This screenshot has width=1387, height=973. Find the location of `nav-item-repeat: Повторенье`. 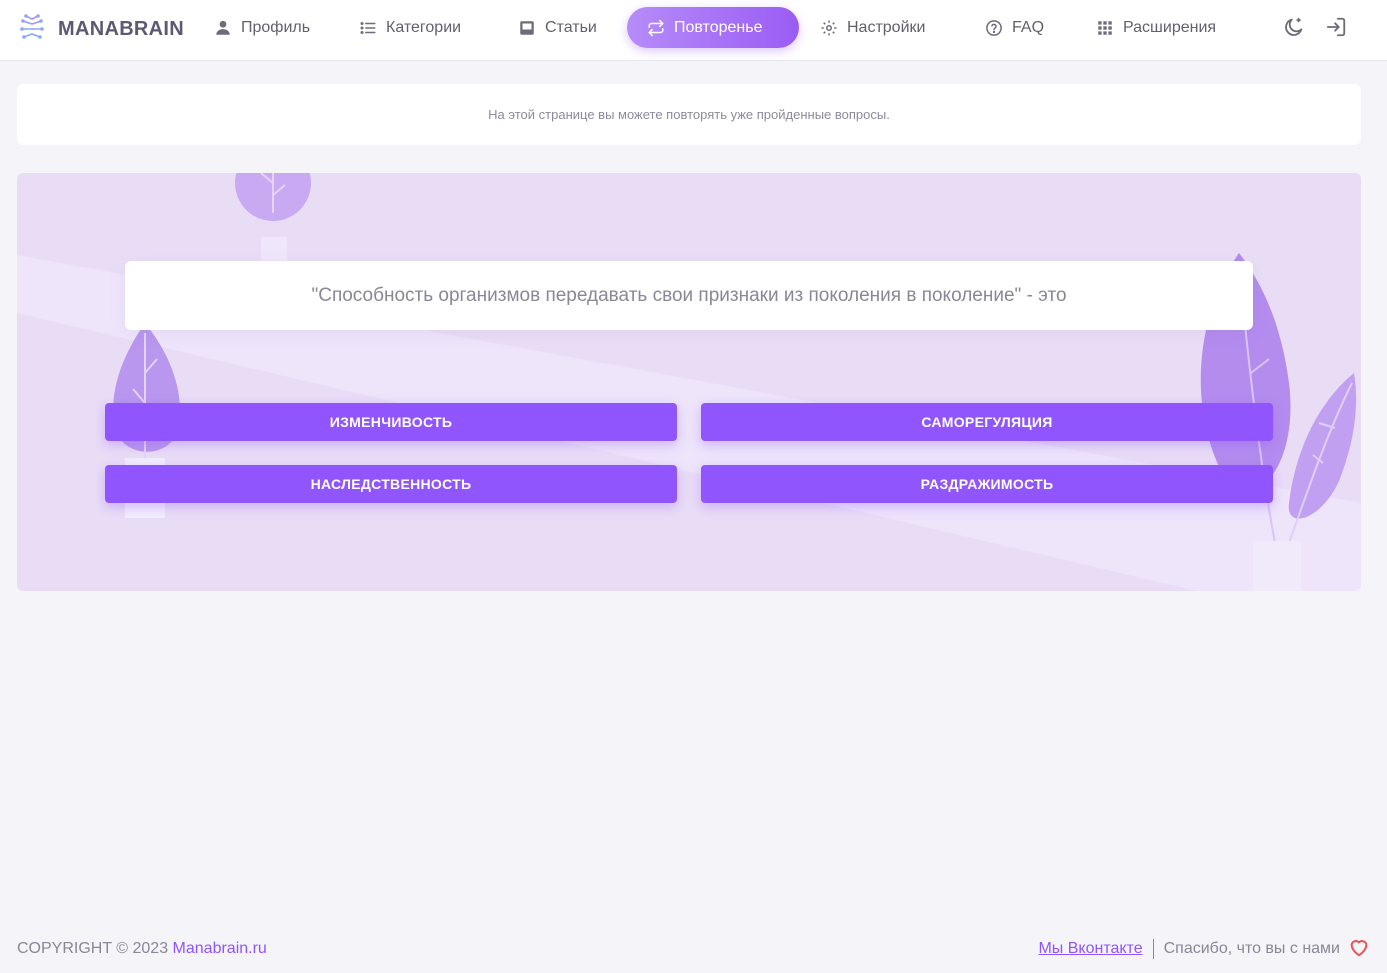

nav-item-repeat: Повторенье is located at coordinates (713, 27).